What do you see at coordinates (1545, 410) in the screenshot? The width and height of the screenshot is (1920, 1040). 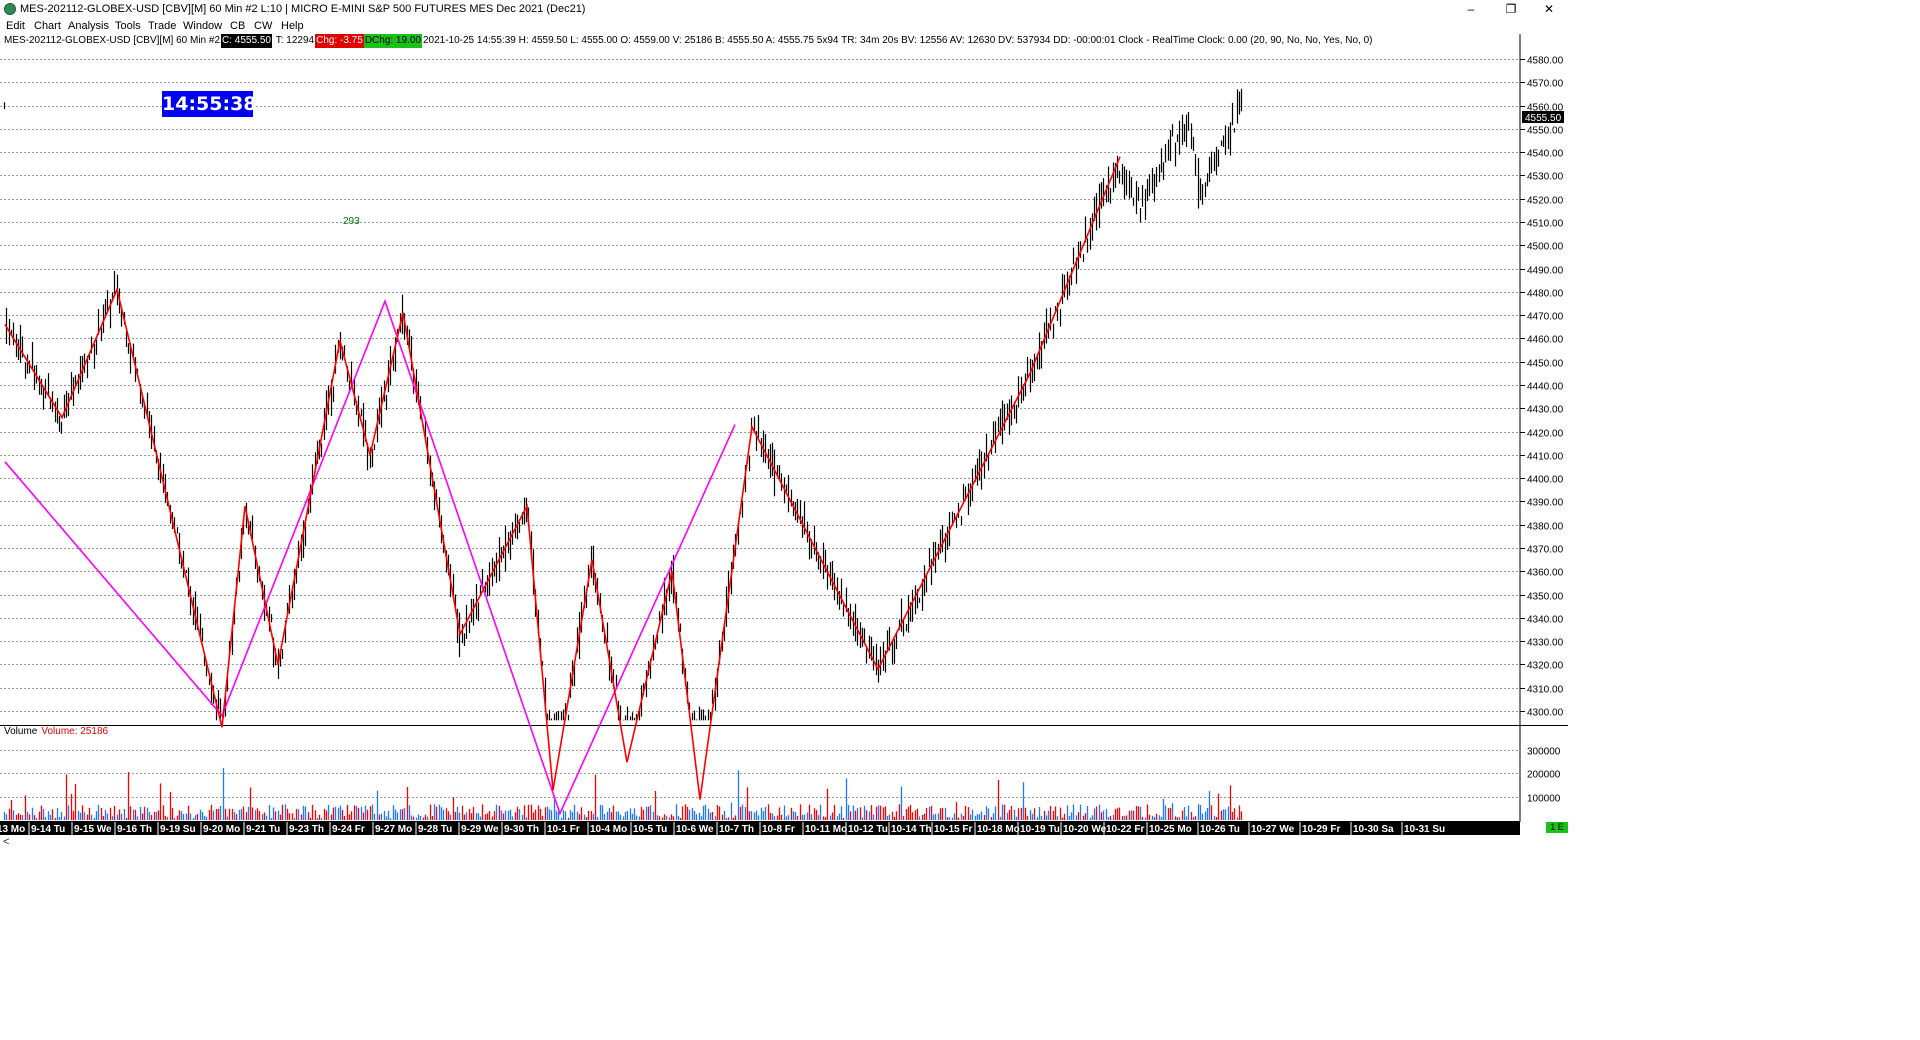 I see `price-tick-label: 4430.00` at bounding box center [1545, 410].